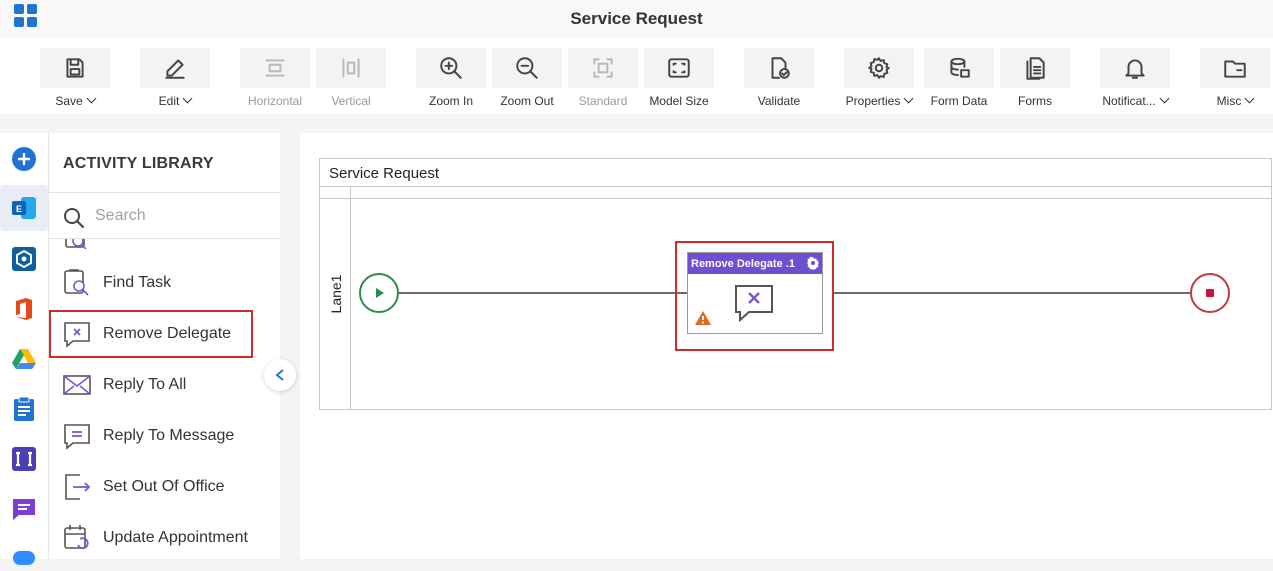 Image resolution: width=1273 pixels, height=571 pixels. Describe the element at coordinates (451, 68) in the screenshot. I see `zoom-in-icon` at that location.